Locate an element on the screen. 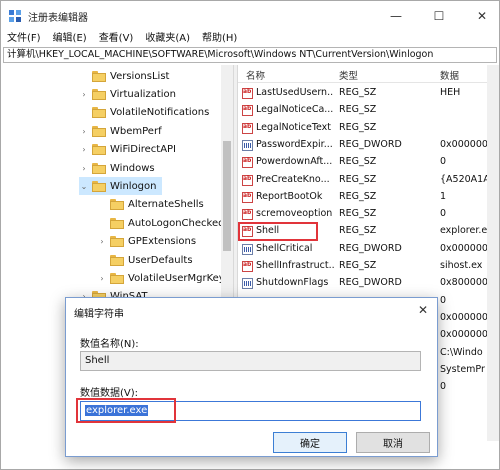 This screenshot has height=470, width=500. list-row: PreCreateKno...REG_SZ{A520A1A is located at coordinates (368, 180).